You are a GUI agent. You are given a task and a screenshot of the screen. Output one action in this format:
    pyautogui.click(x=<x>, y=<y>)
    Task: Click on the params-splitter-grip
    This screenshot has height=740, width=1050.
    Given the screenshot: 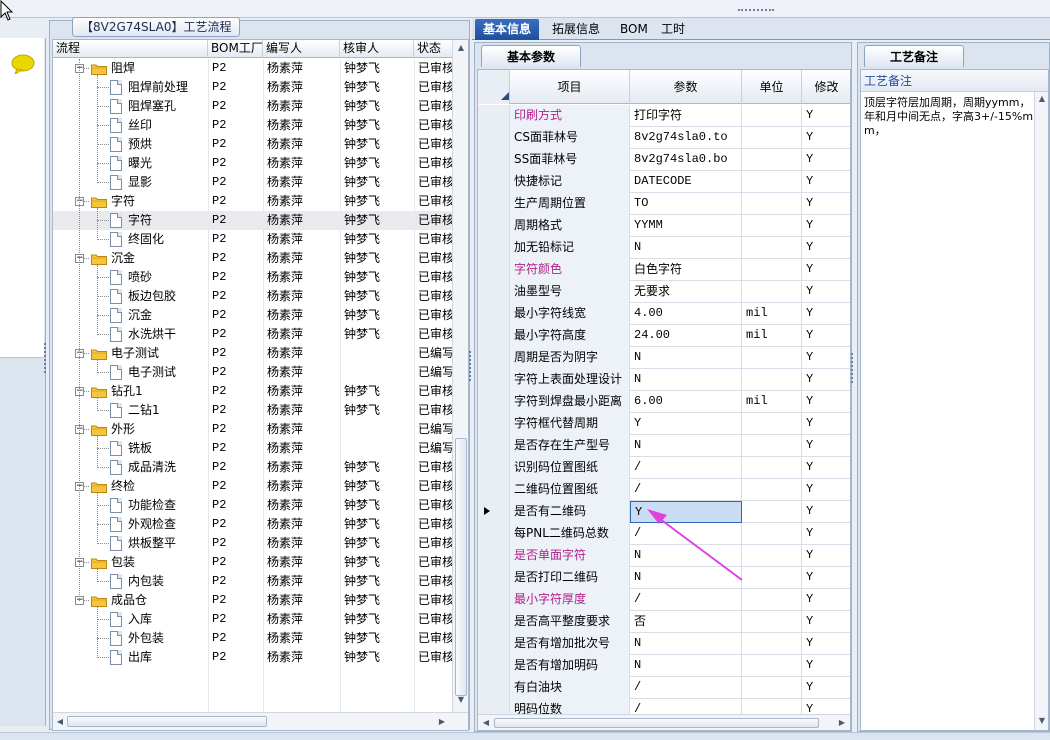 What is the action you would take?
    pyautogui.click(x=852, y=368)
    